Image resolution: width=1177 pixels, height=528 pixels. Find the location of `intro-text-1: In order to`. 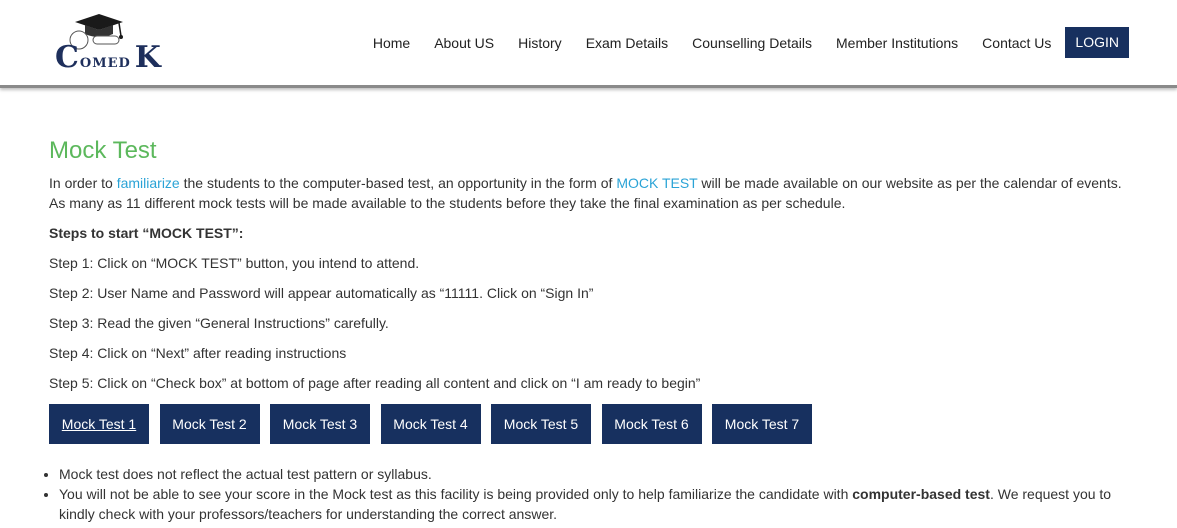

intro-text-1: In order to is located at coordinates (83, 183).